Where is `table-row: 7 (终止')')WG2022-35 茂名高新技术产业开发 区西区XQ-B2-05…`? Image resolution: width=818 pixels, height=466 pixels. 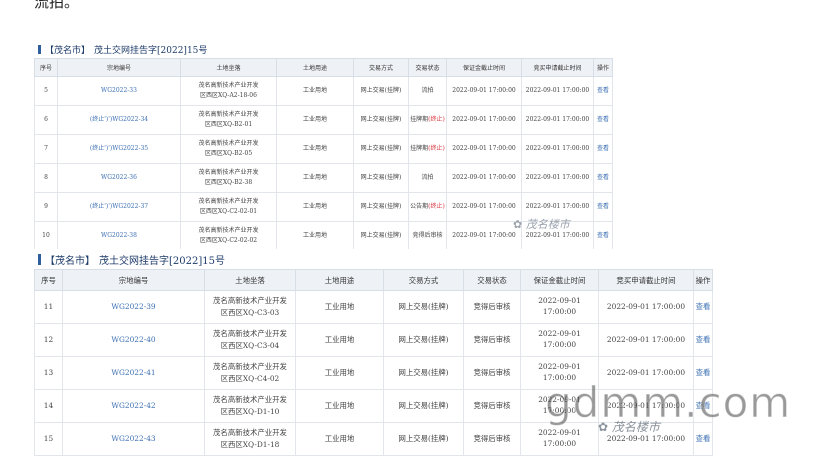 table-row: 7 (终止')')WG2022-35 茂名高新技术产业开发 区西区XQ-B2-05… is located at coordinates (323, 149).